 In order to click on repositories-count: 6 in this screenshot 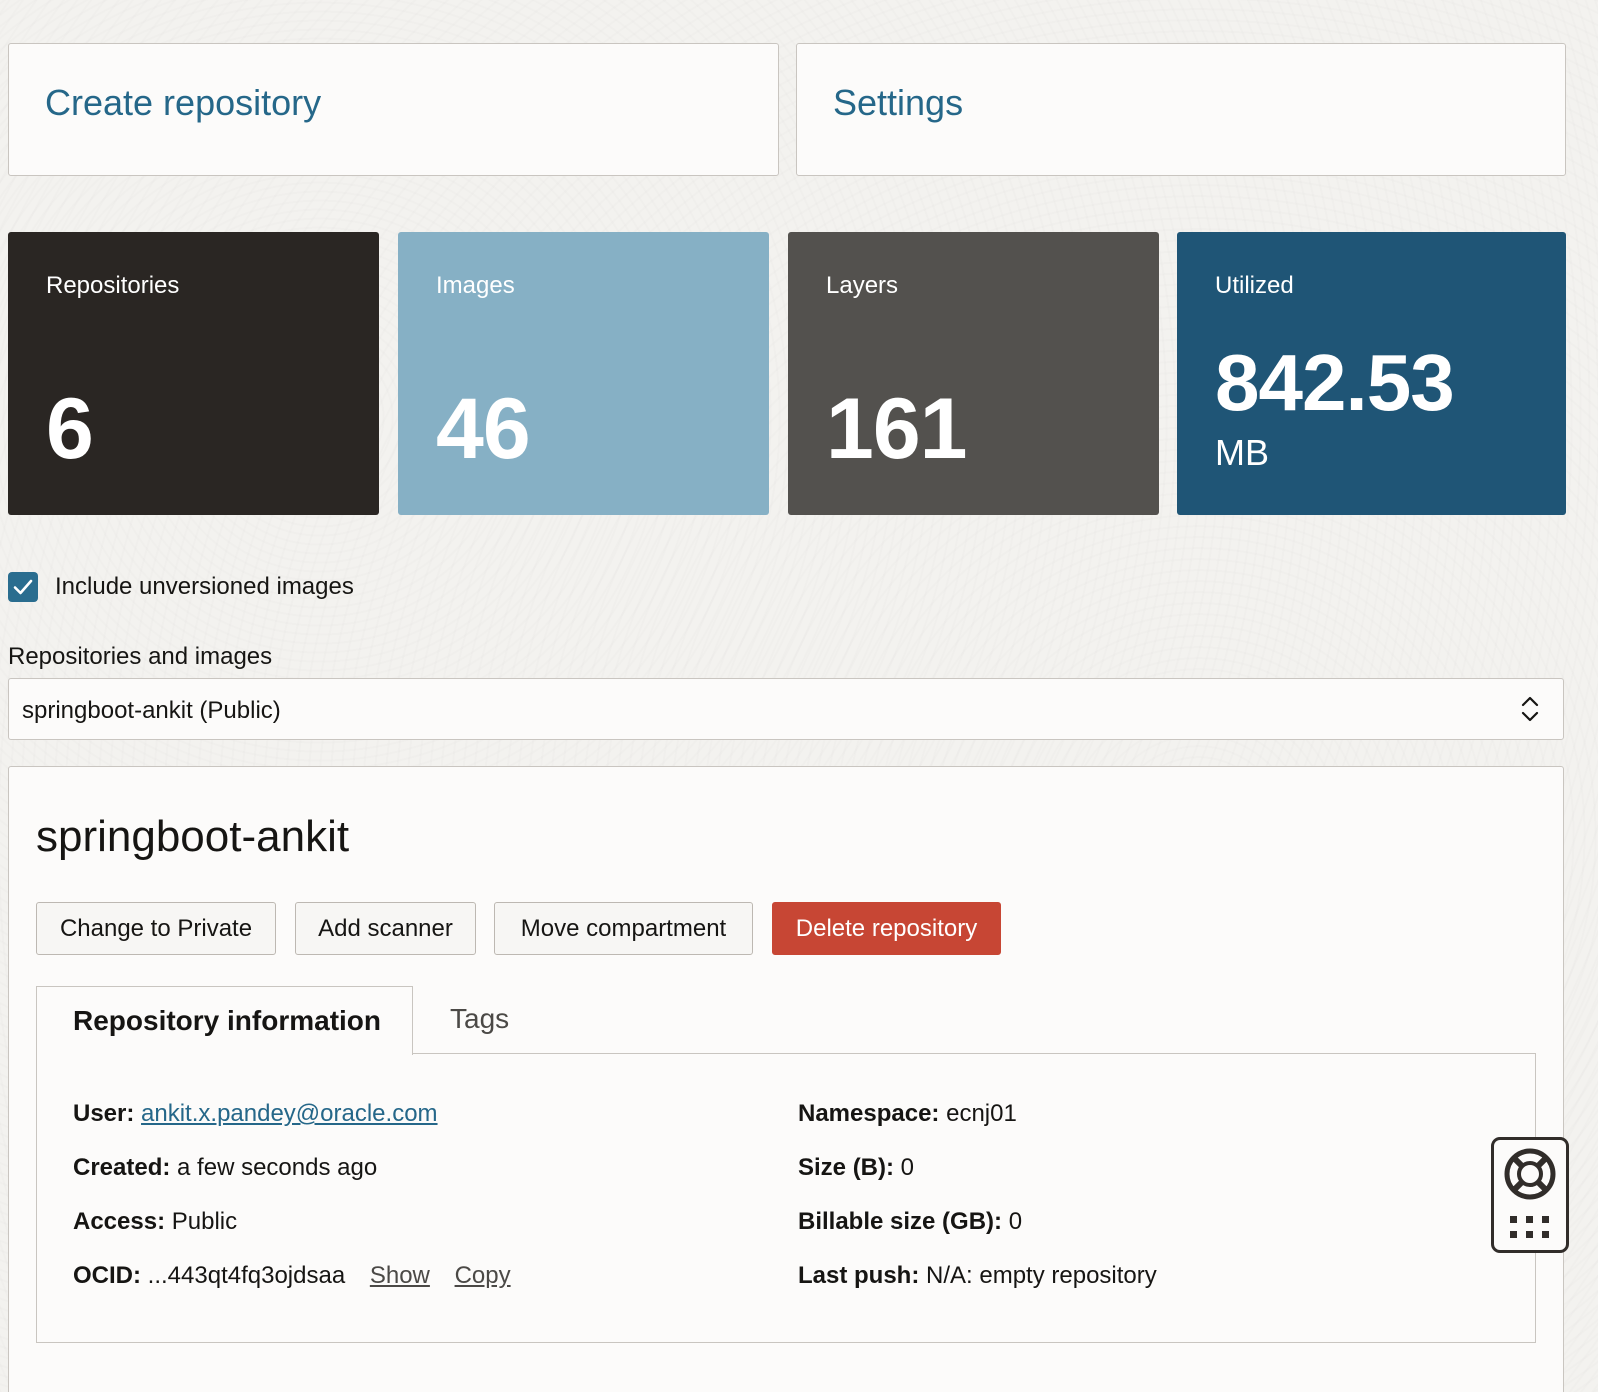, I will do `click(70, 429)`.